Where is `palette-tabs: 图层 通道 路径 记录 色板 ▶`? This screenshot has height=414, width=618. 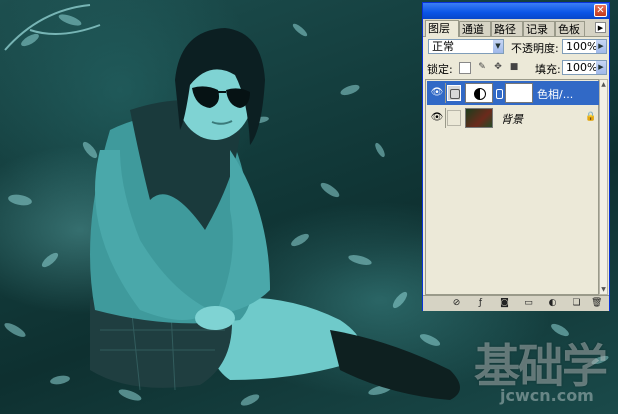
palette-tabs: 图层 通道 路径 记录 色板 ▶ is located at coordinates (516, 28).